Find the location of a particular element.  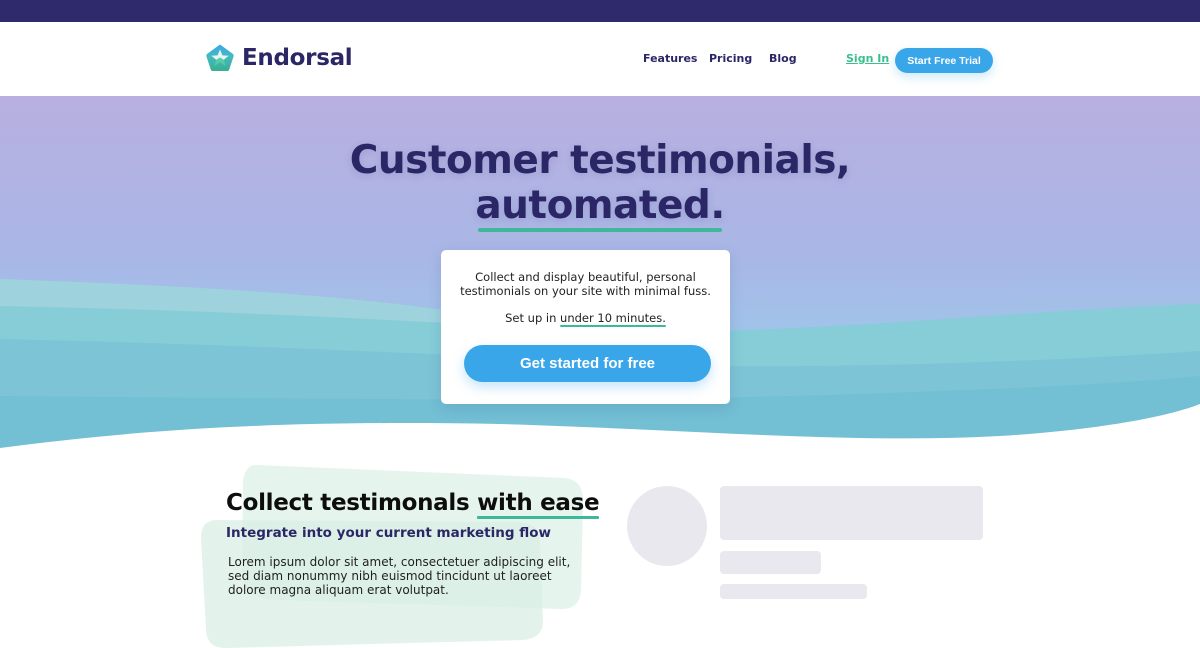

nav-link-blog: Blog is located at coordinates (783, 58).